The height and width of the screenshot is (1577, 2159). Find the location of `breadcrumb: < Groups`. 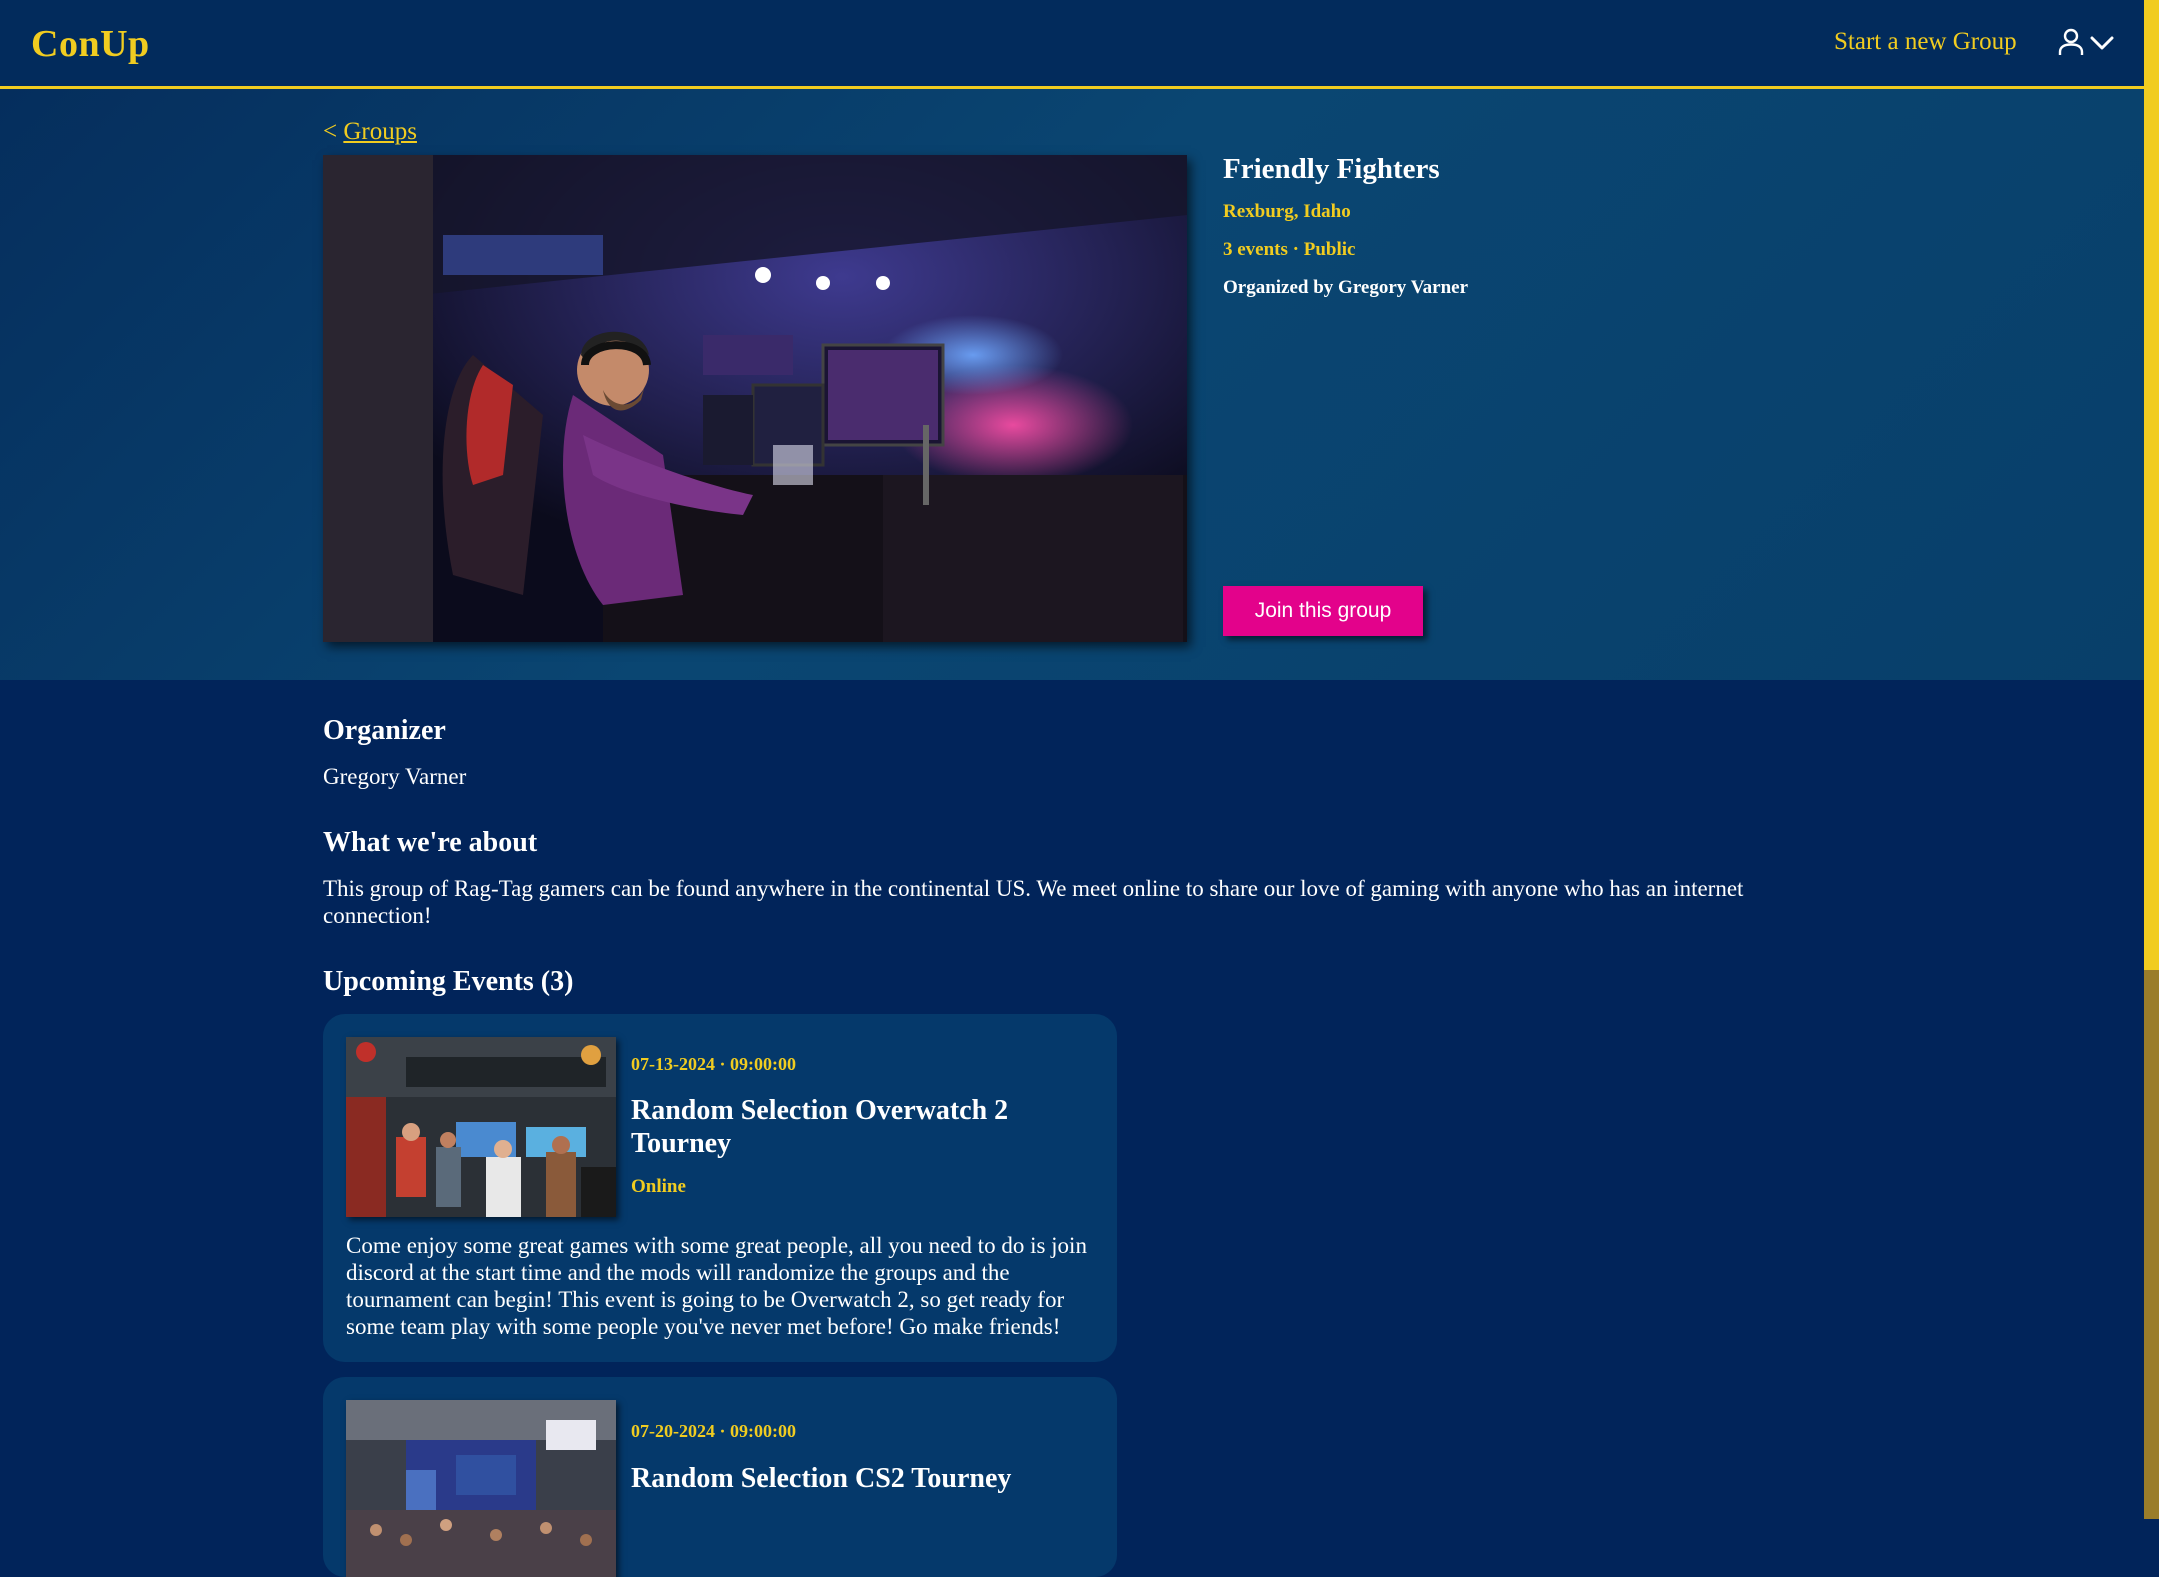

breadcrumb: < Groups is located at coordinates (370, 132).